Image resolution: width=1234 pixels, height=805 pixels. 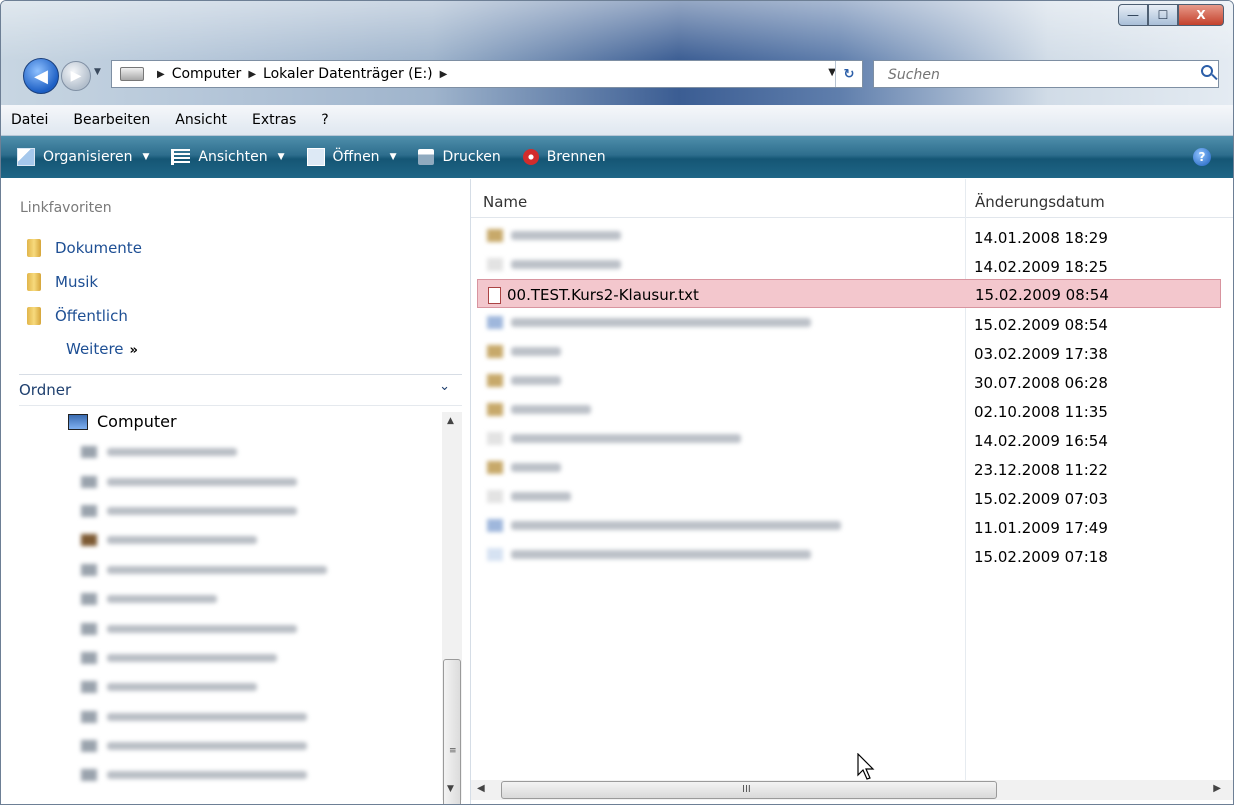 What do you see at coordinates (233, 157) in the screenshot?
I see `views-label: Ansichten` at bounding box center [233, 157].